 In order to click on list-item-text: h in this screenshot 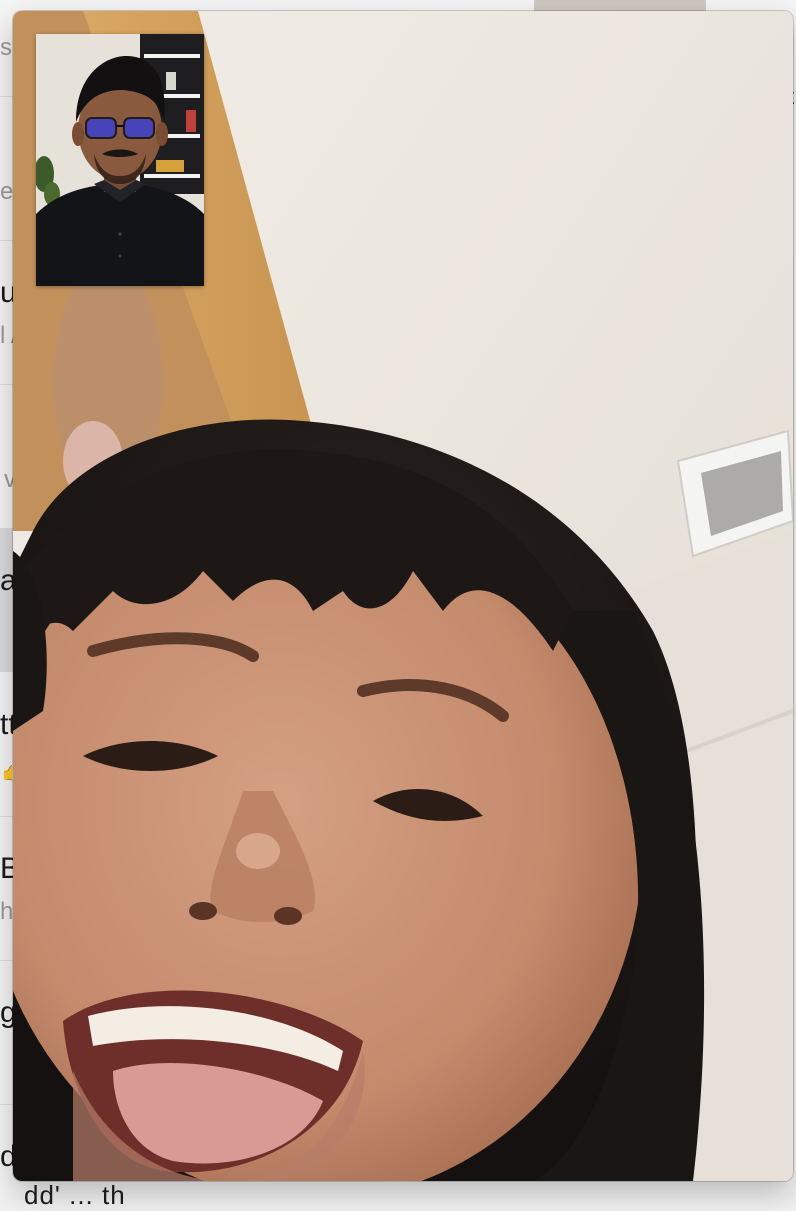, I will do `click(7, 911)`.